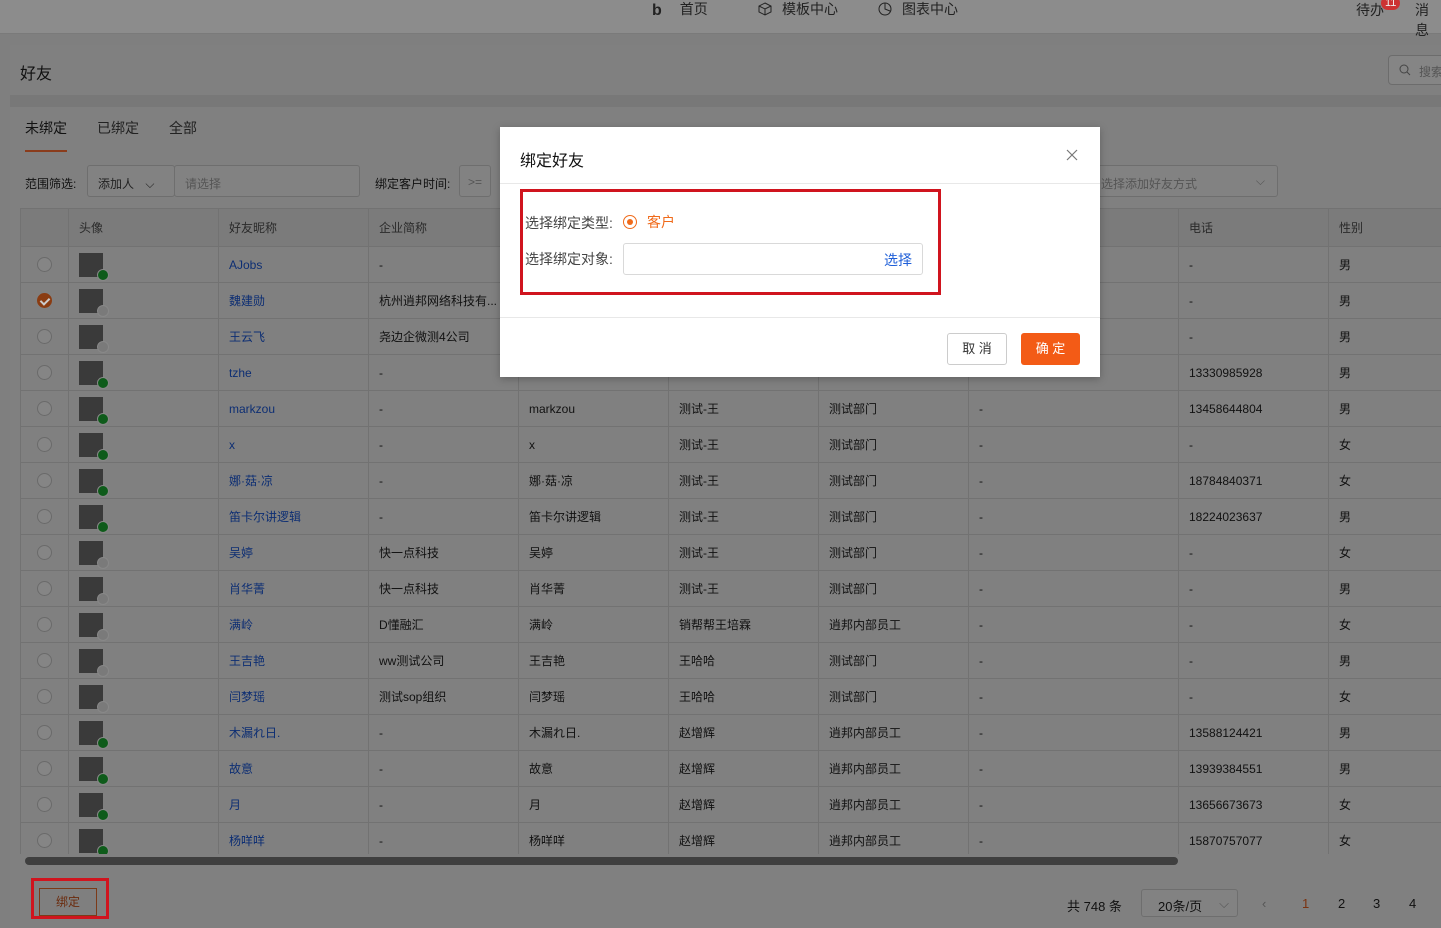 Image resolution: width=1441 pixels, height=928 pixels. I want to click on table-row: 闫梦瑶 测试sop组织 闫梦瑶 王哈哈 测试部门 - - 女, so click(730, 696).